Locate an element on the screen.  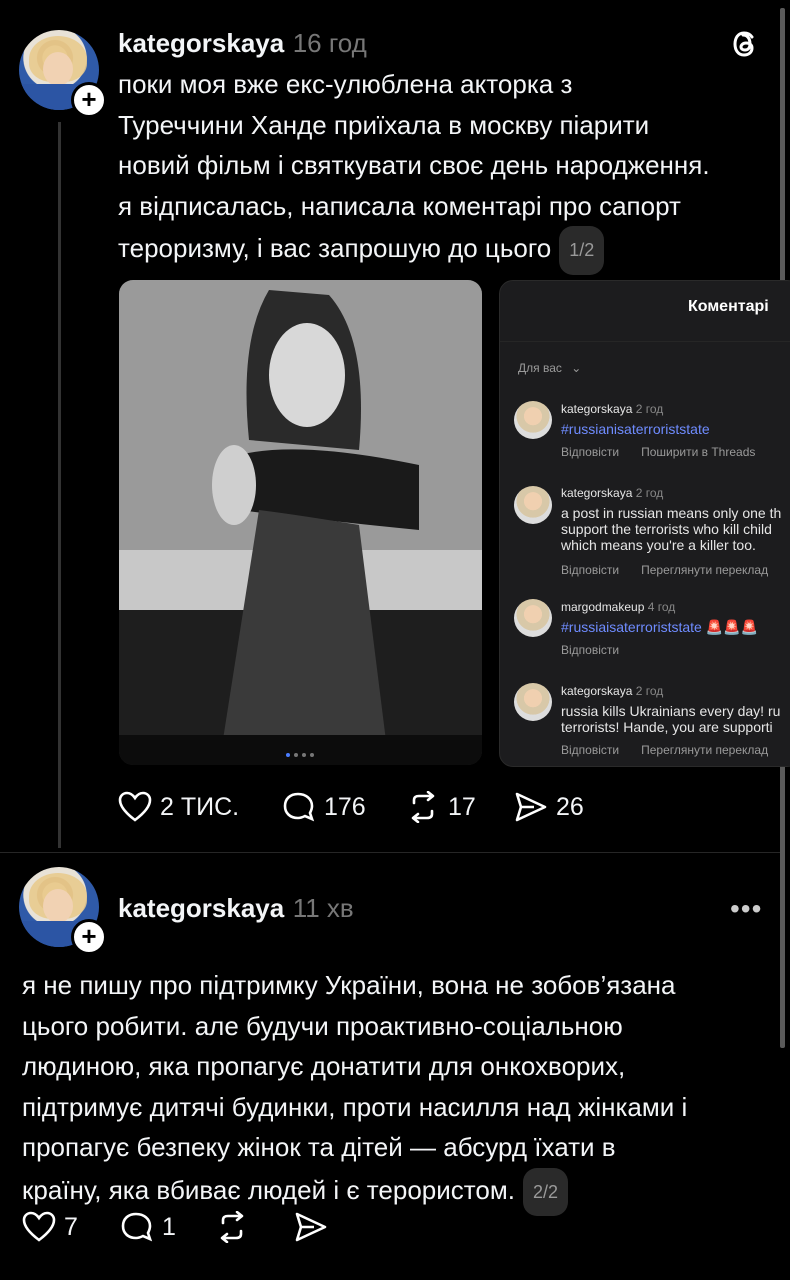
comment-button: 1 is located at coordinates (148, 1227).